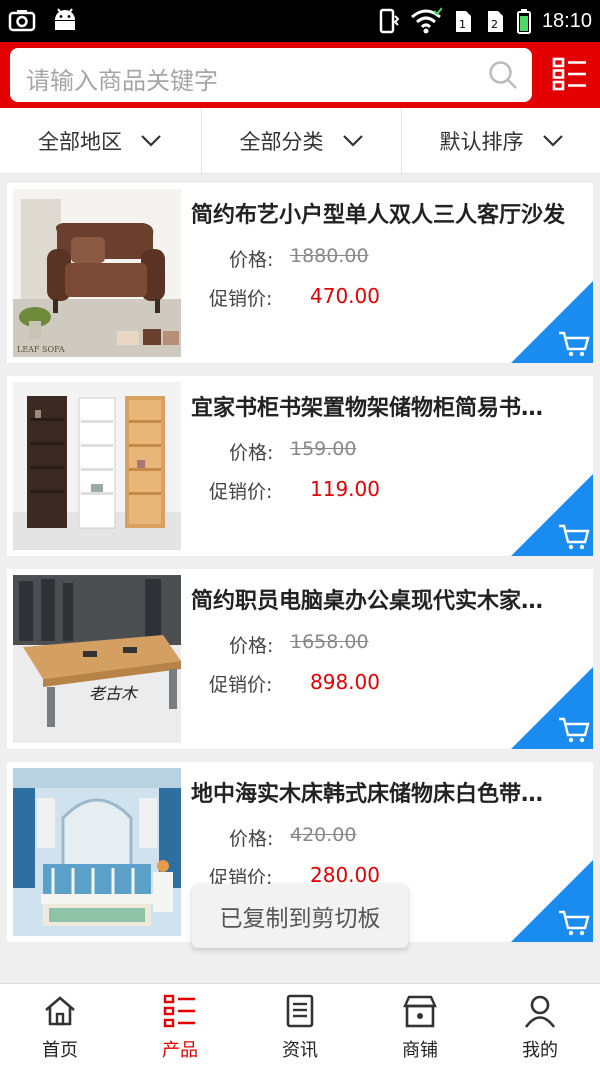 Image resolution: width=600 pixels, height=1067 pixels. Describe the element at coordinates (345, 489) in the screenshot. I see `promo-price: 119.00` at that location.